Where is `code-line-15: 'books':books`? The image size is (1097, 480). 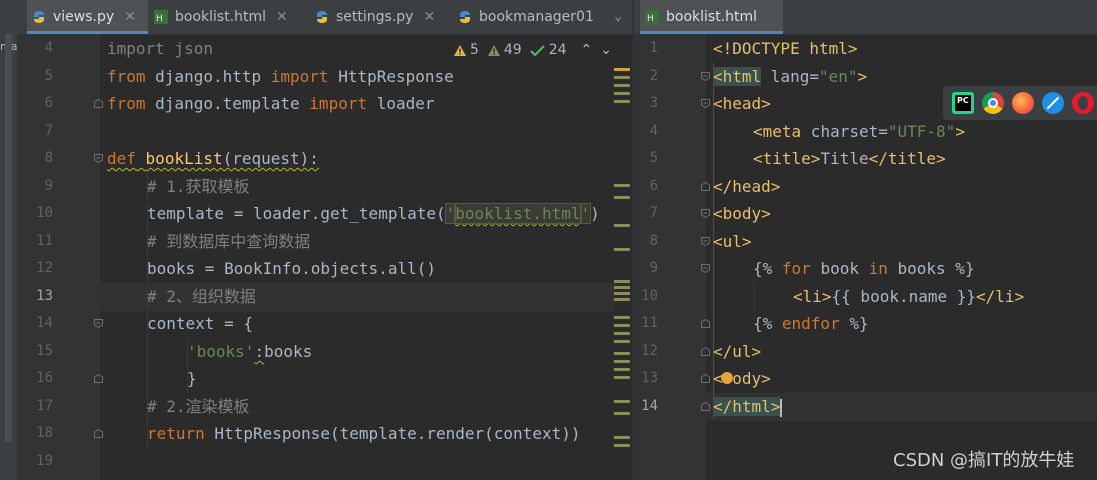 code-line-15: 'books':books is located at coordinates (249, 352).